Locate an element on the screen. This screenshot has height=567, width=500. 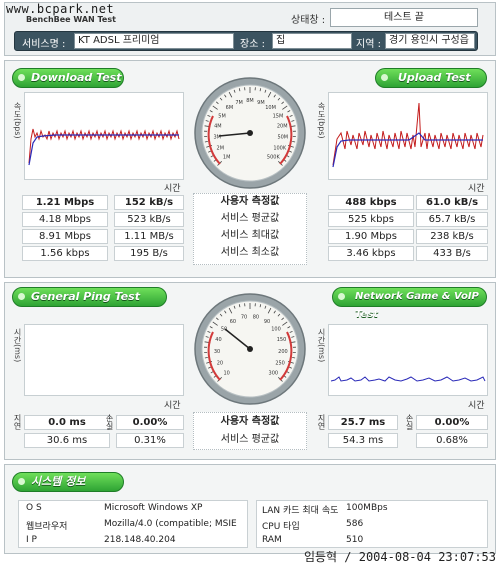
upload-test-button: Upload Test is located at coordinates (431, 78).